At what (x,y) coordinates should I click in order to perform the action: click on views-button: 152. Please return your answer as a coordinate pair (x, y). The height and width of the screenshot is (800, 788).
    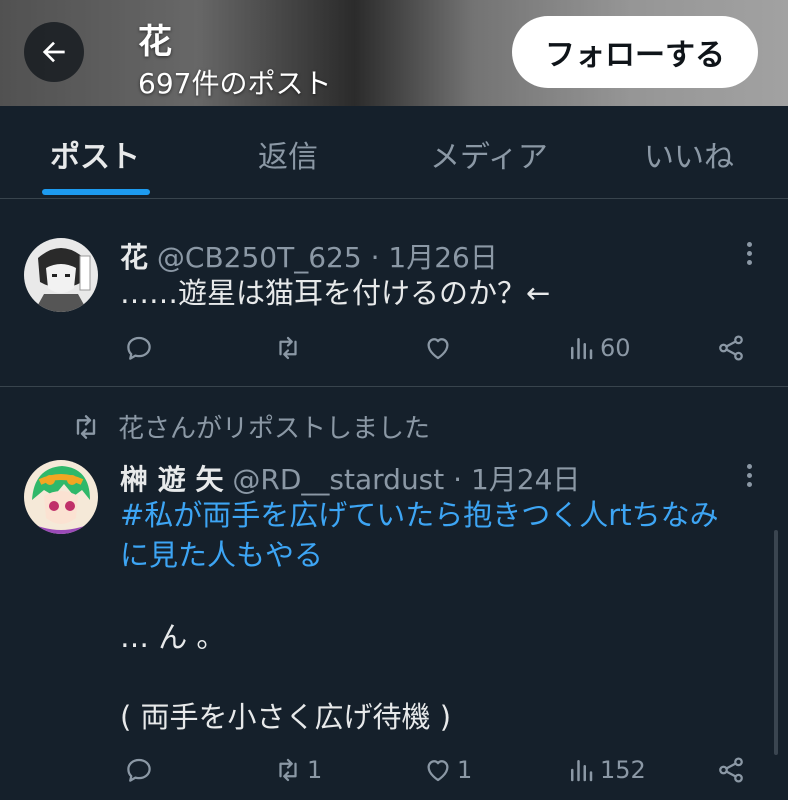
    Looking at the image, I should click on (606, 770).